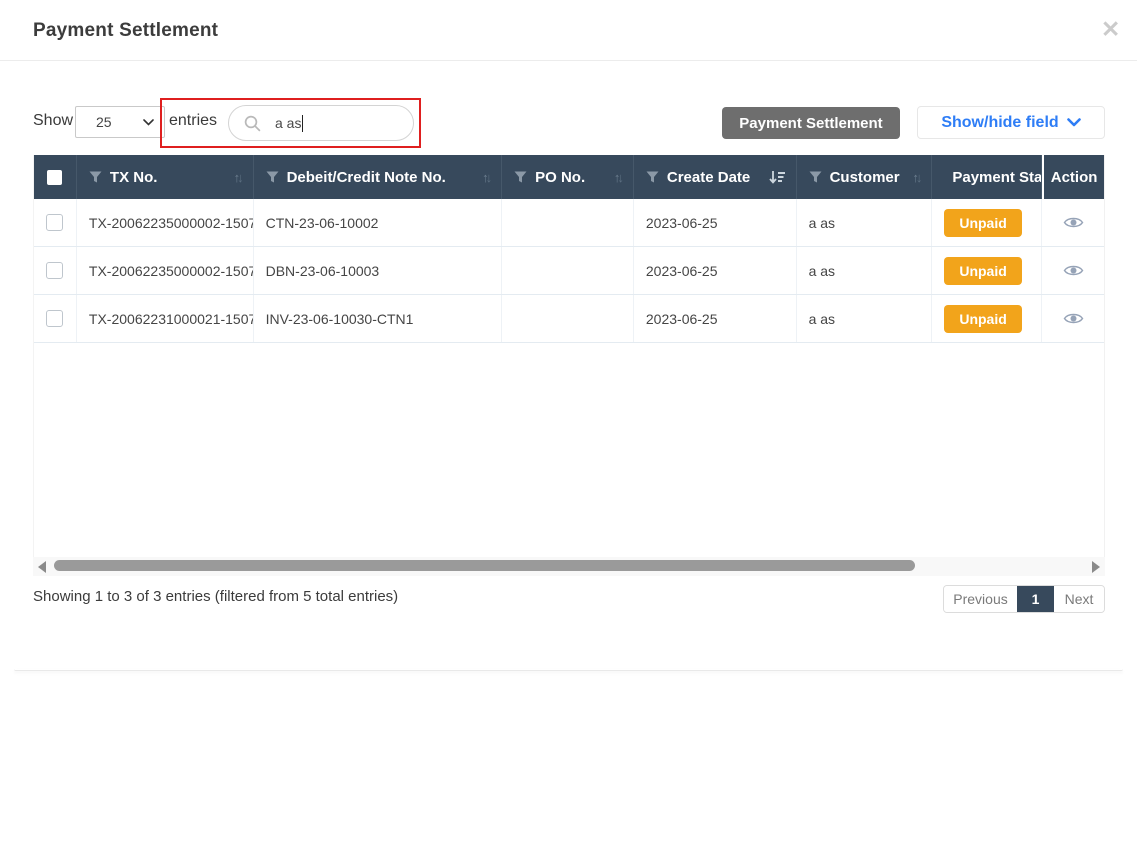 Image resolution: width=1137 pixels, height=843 pixels. I want to click on header-cell-action: Action, so click(1073, 177).